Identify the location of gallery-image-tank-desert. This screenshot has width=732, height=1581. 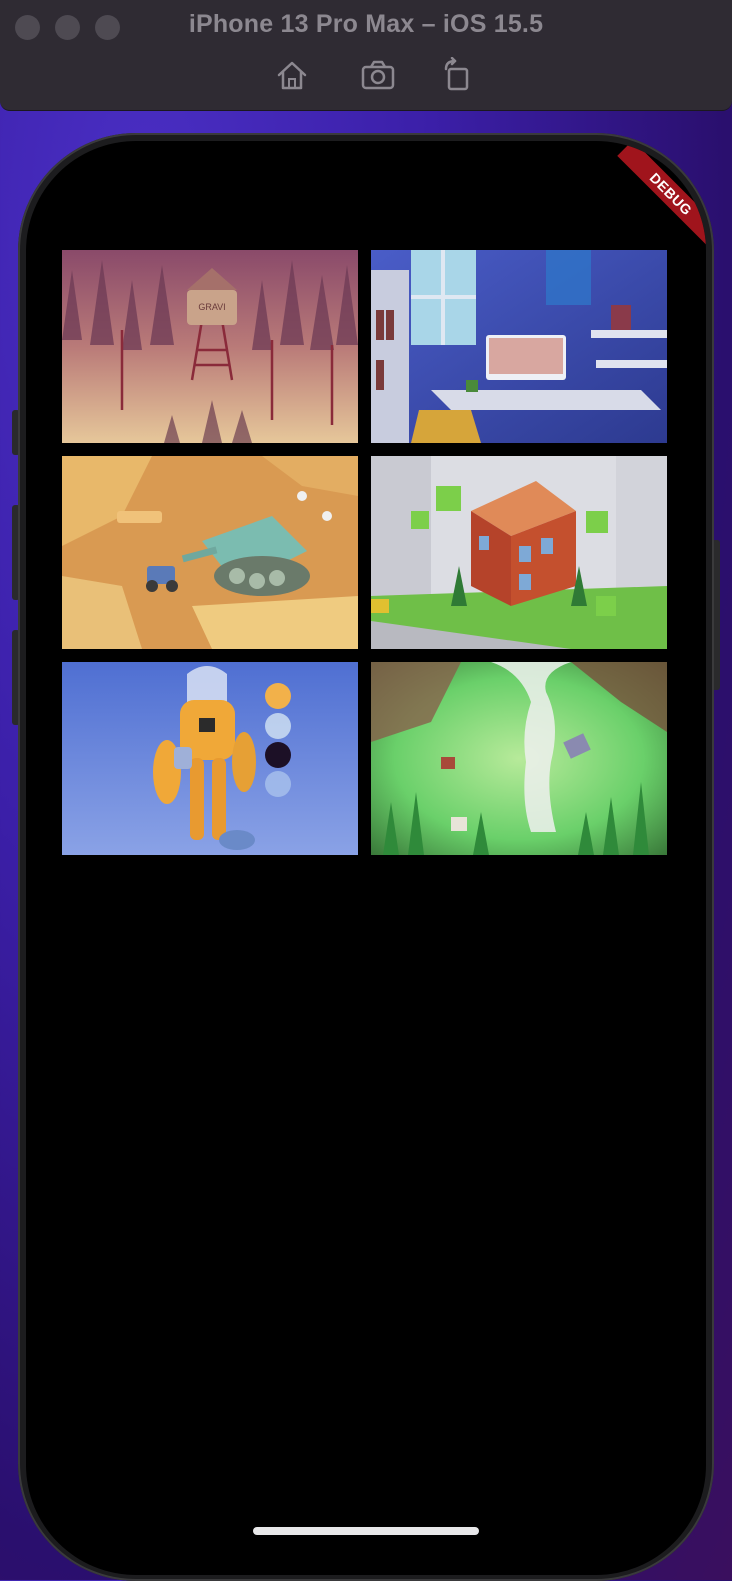
(210, 552).